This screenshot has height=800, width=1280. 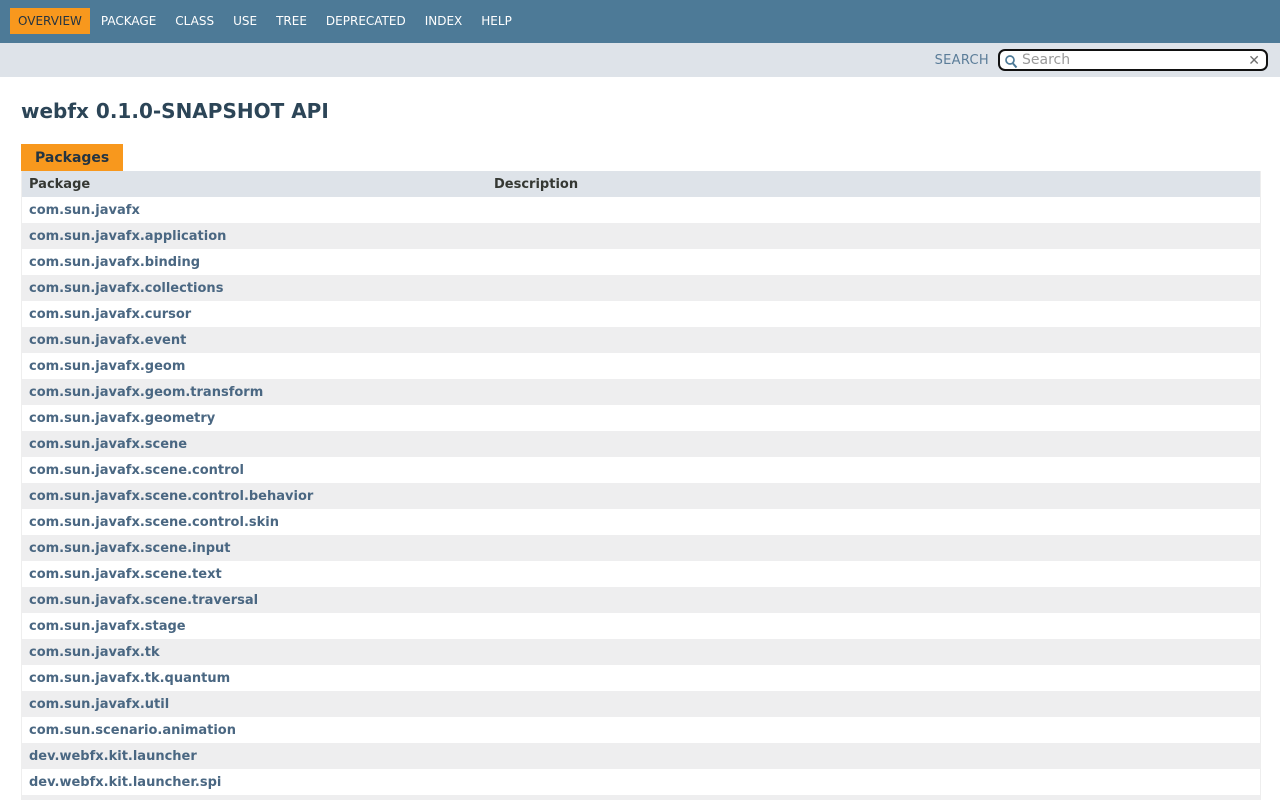 I want to click on package-cell: com.sun.javafx.event, so click(x=254, y=340).